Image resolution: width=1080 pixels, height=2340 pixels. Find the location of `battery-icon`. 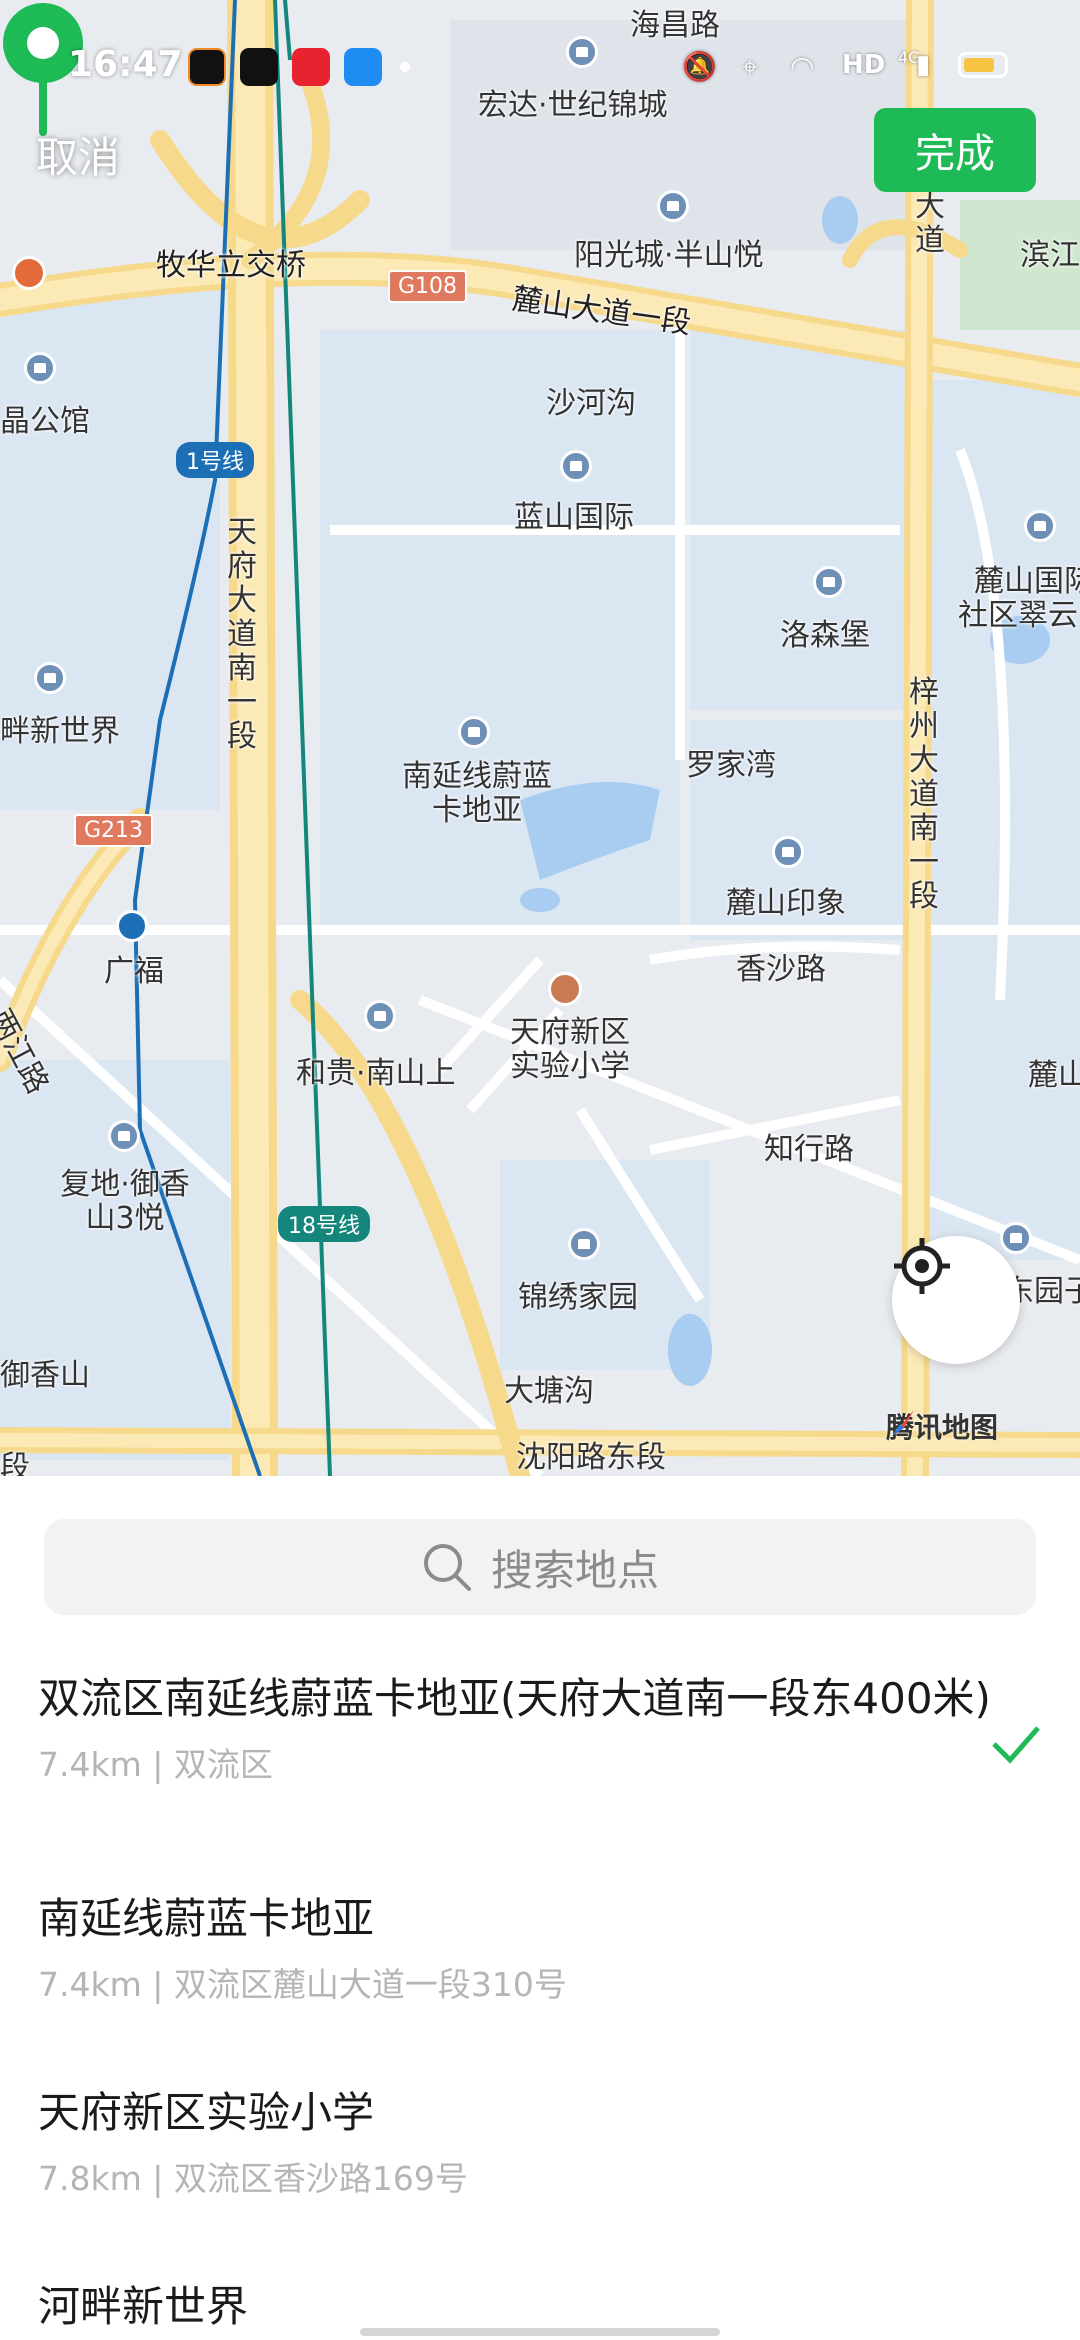

battery-icon is located at coordinates (983, 65).